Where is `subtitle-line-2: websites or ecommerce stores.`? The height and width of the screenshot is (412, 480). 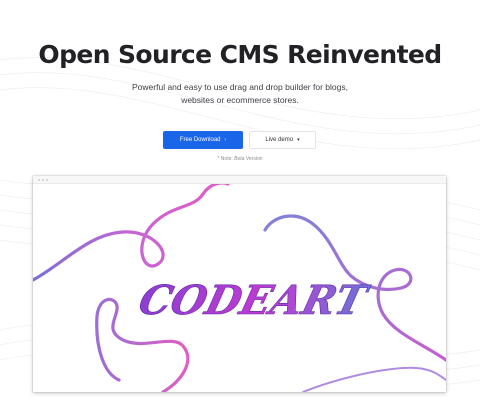 subtitle-line-2: websites or ecommerce stores. is located at coordinates (240, 100).